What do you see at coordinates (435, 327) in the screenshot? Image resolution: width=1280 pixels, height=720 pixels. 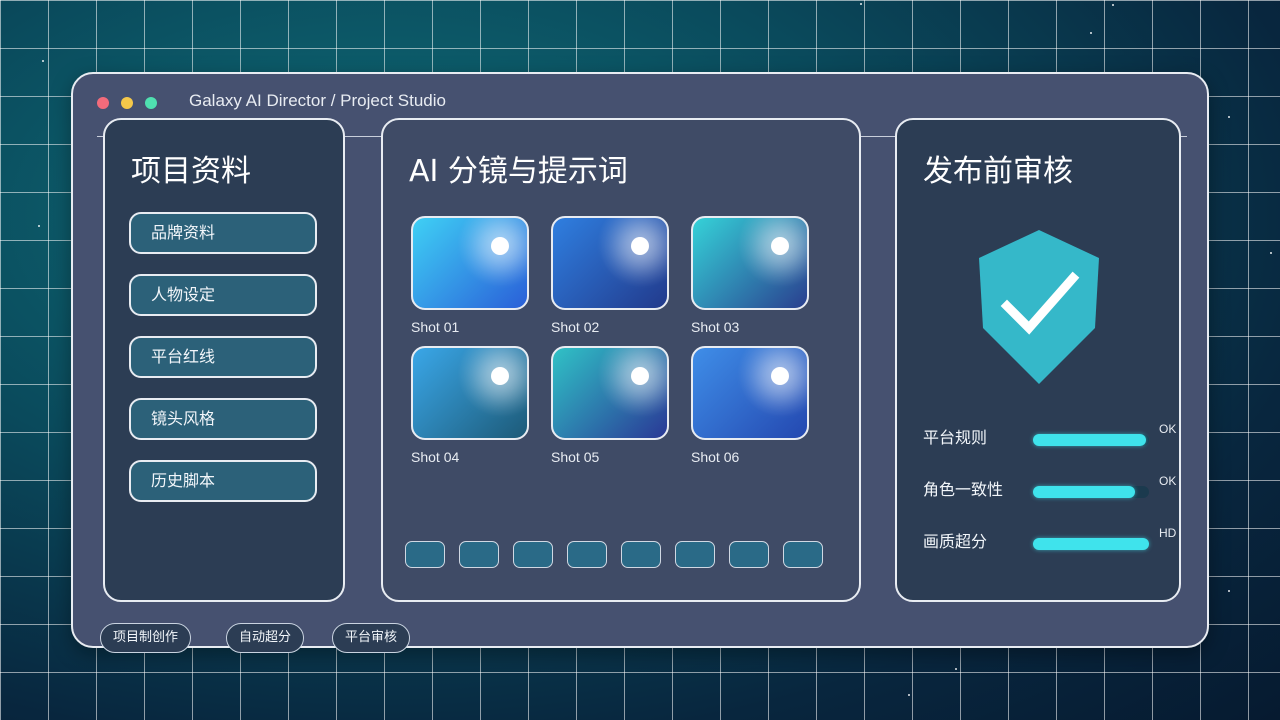 I see `shot-label: Shot 01` at bounding box center [435, 327].